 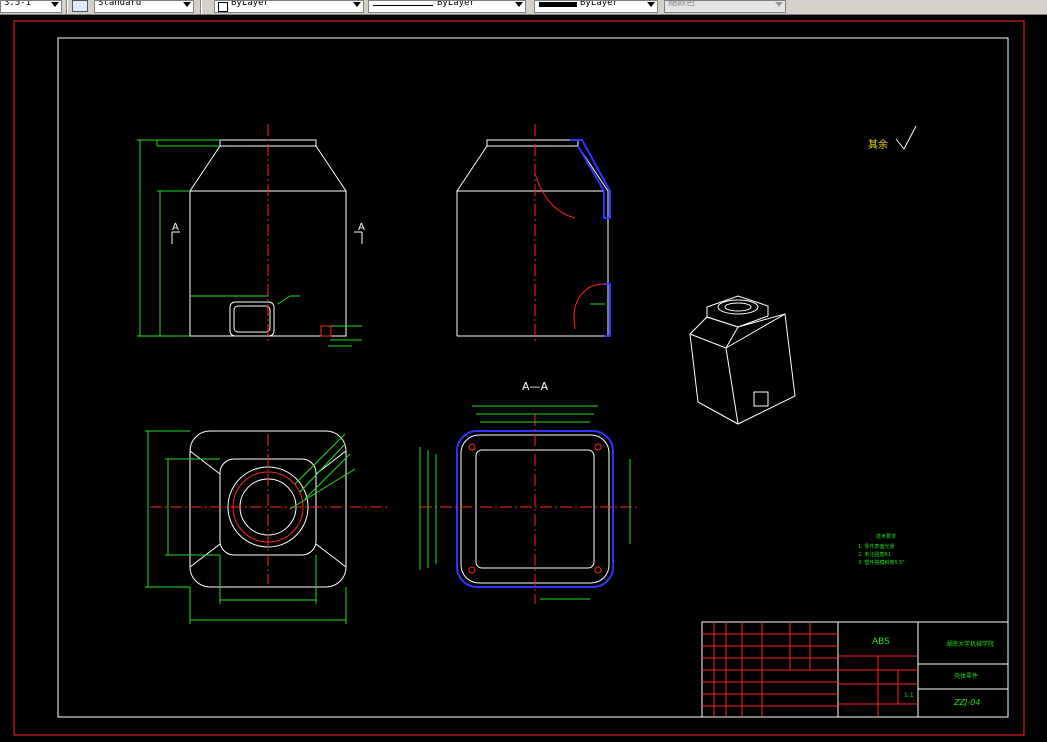 What do you see at coordinates (223, 7) in the screenshot?
I see `color-swatch-icon` at bounding box center [223, 7].